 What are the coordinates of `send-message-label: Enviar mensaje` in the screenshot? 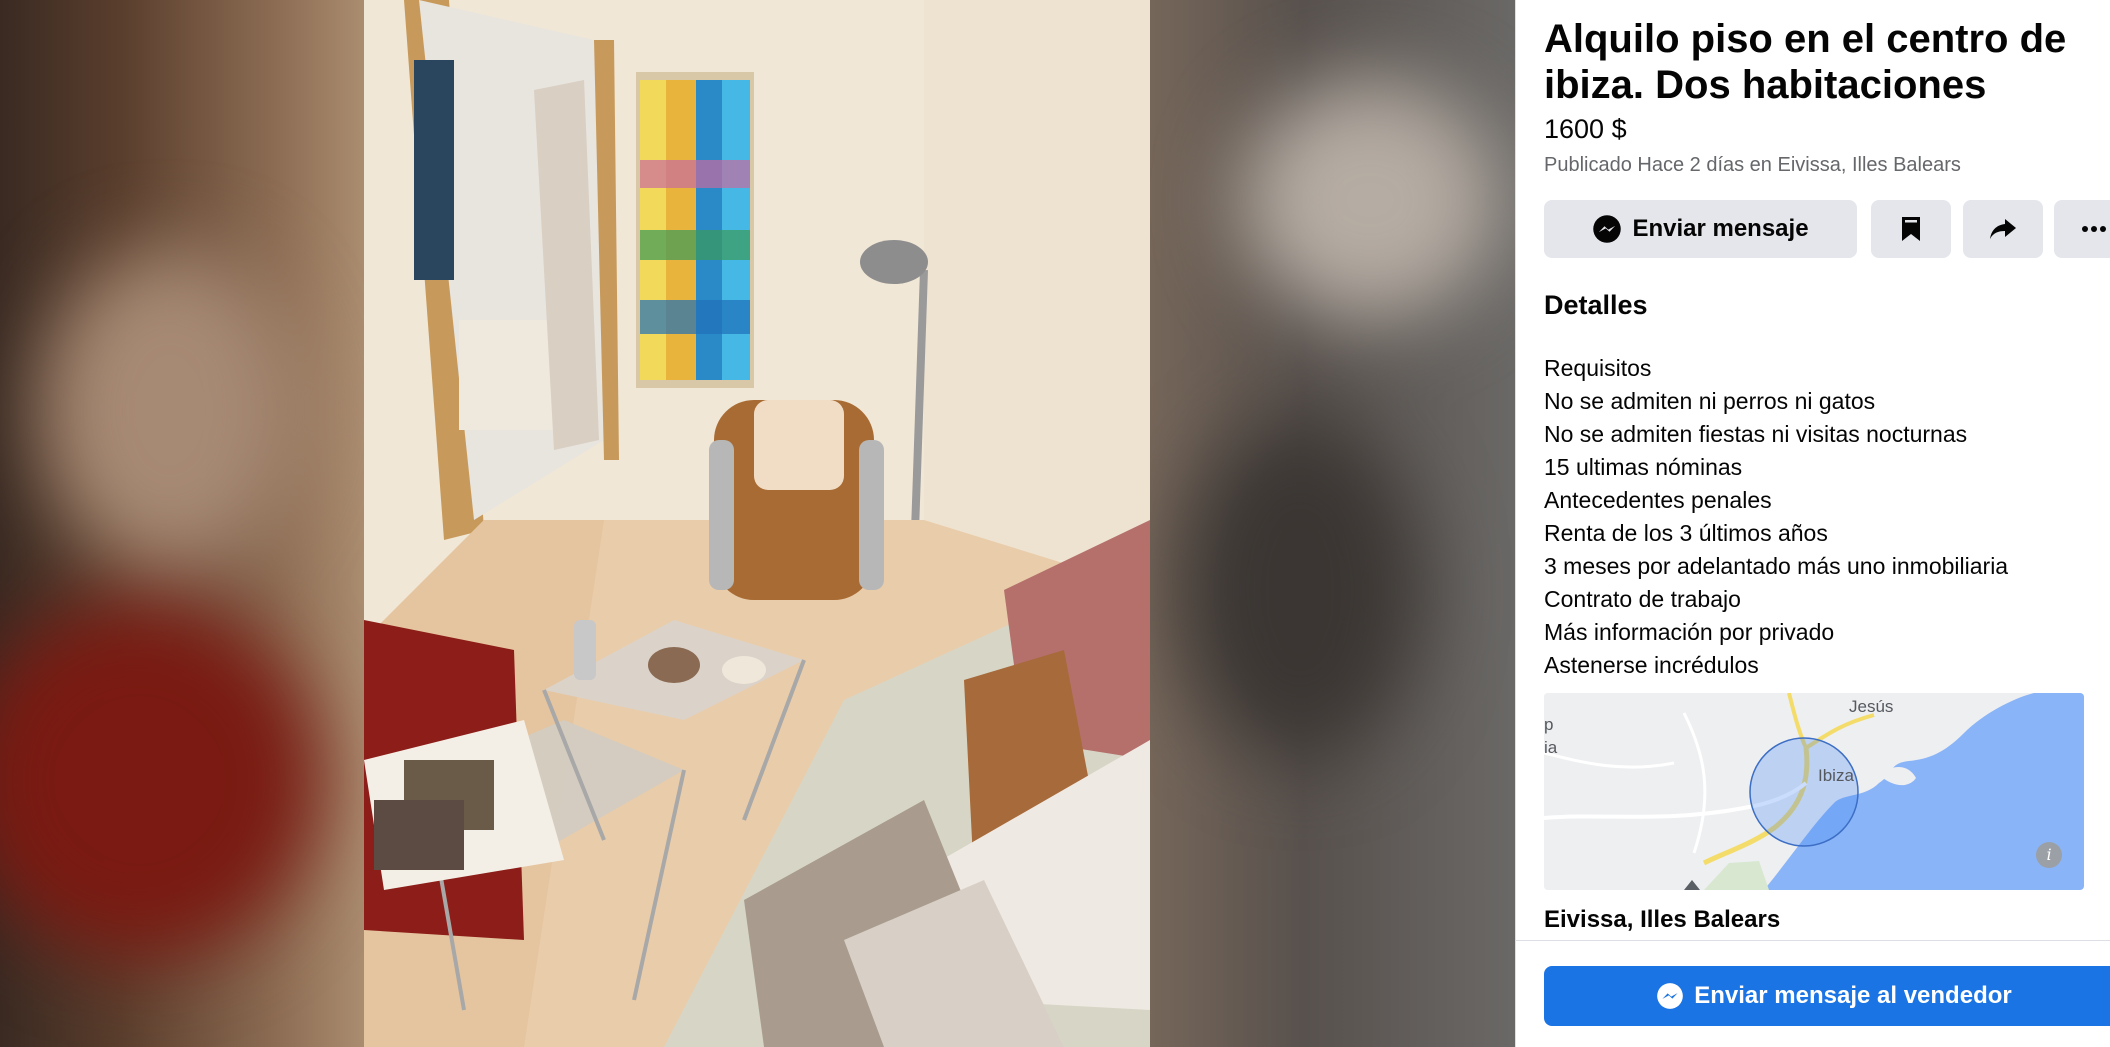 It's located at (1720, 228).